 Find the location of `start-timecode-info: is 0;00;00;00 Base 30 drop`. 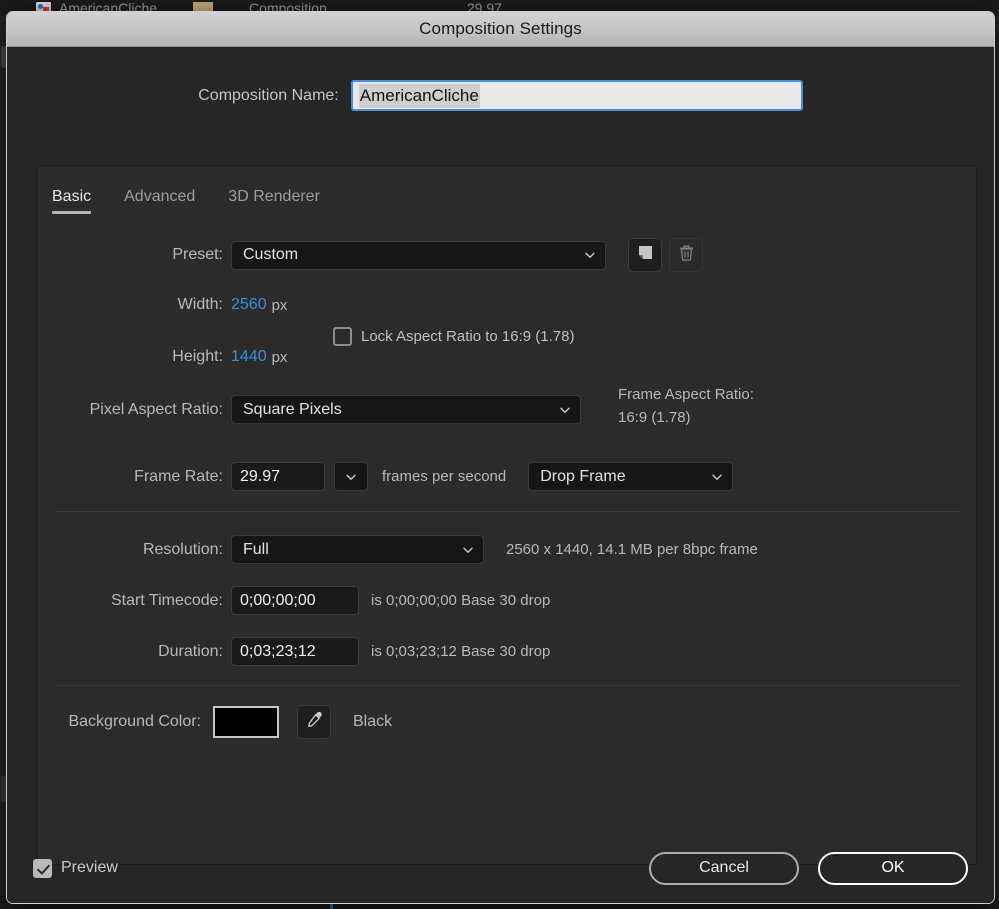

start-timecode-info: is 0;00;00;00 Base 30 drop is located at coordinates (461, 600).